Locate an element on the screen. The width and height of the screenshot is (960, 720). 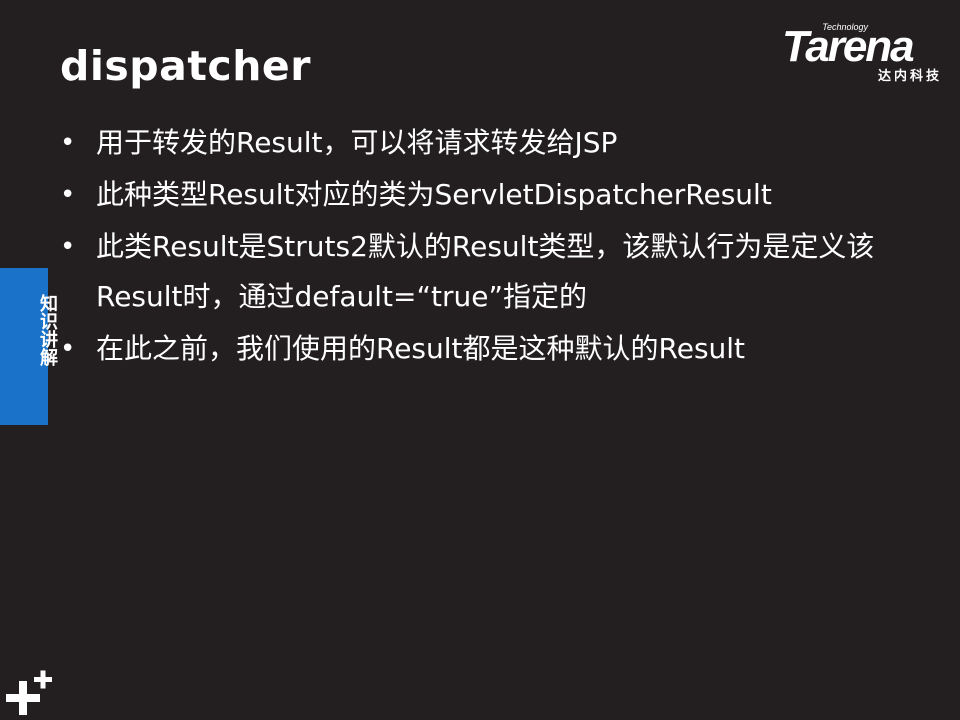
slide-title: dispatcher is located at coordinates (185, 66).